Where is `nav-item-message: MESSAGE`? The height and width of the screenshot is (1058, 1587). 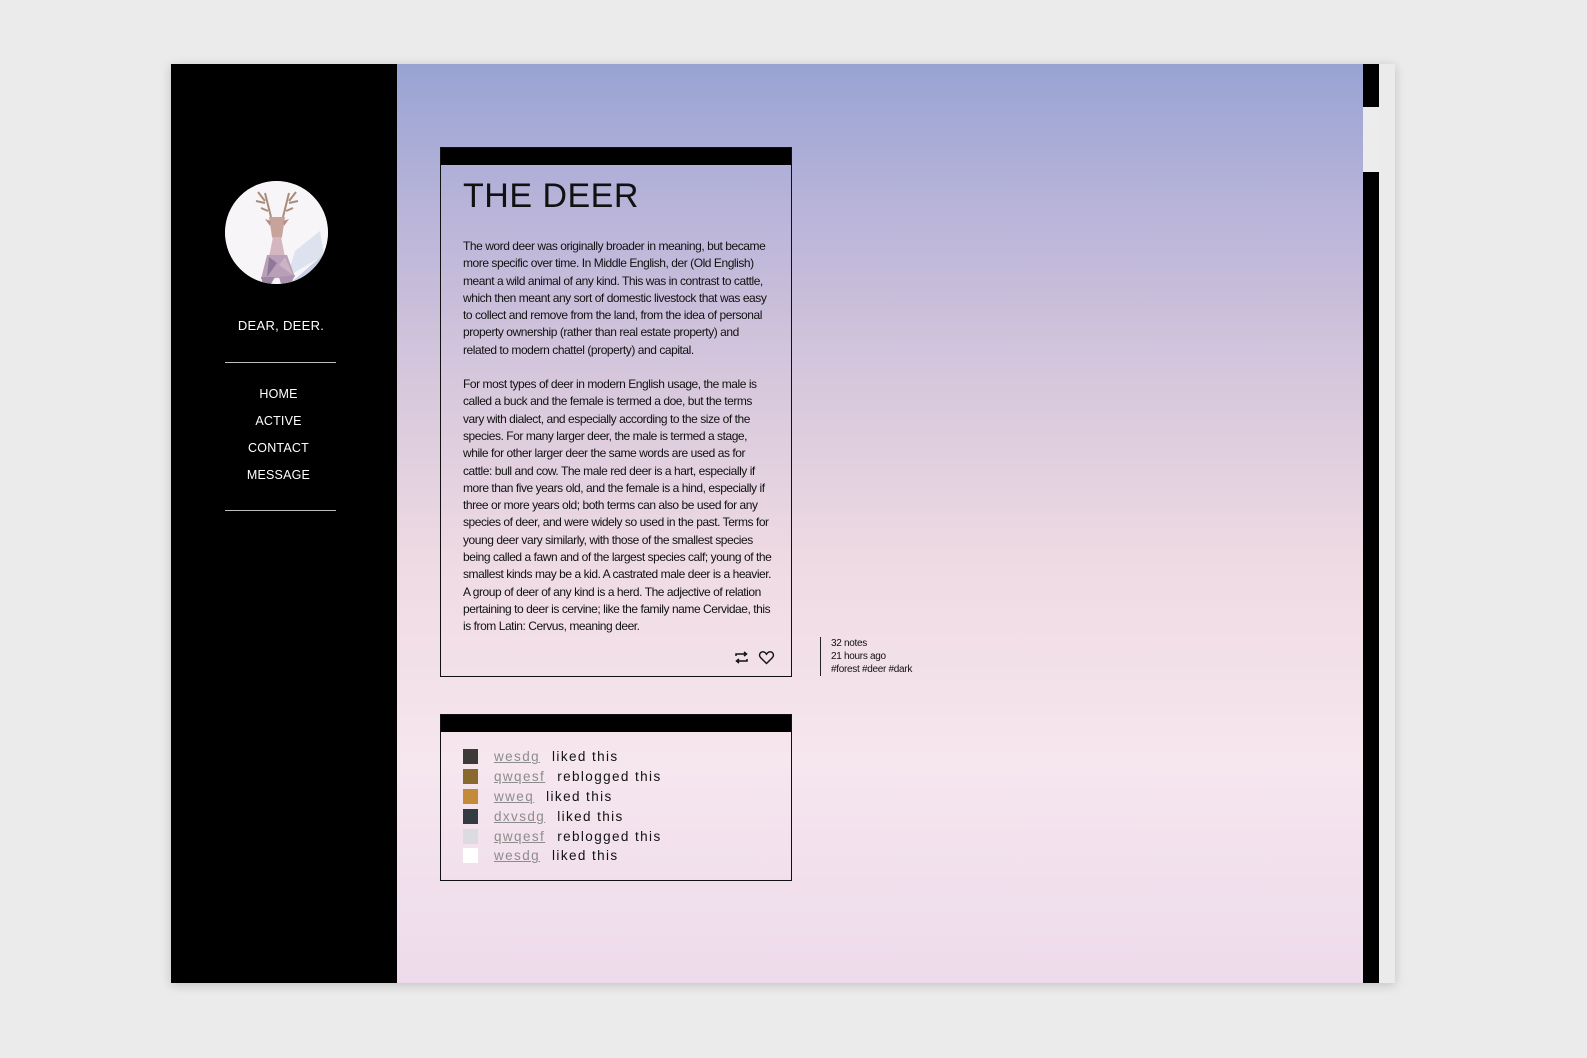 nav-item-message: MESSAGE is located at coordinates (278, 479).